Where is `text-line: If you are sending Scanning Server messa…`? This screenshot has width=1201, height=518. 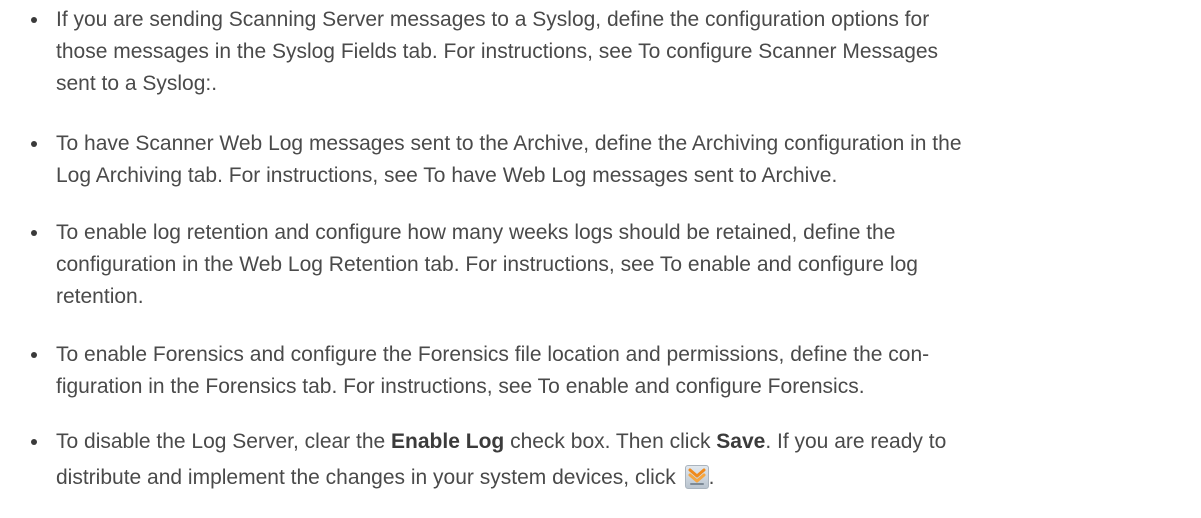 text-line: If you are sending Scanning Server messa… is located at coordinates (493, 19).